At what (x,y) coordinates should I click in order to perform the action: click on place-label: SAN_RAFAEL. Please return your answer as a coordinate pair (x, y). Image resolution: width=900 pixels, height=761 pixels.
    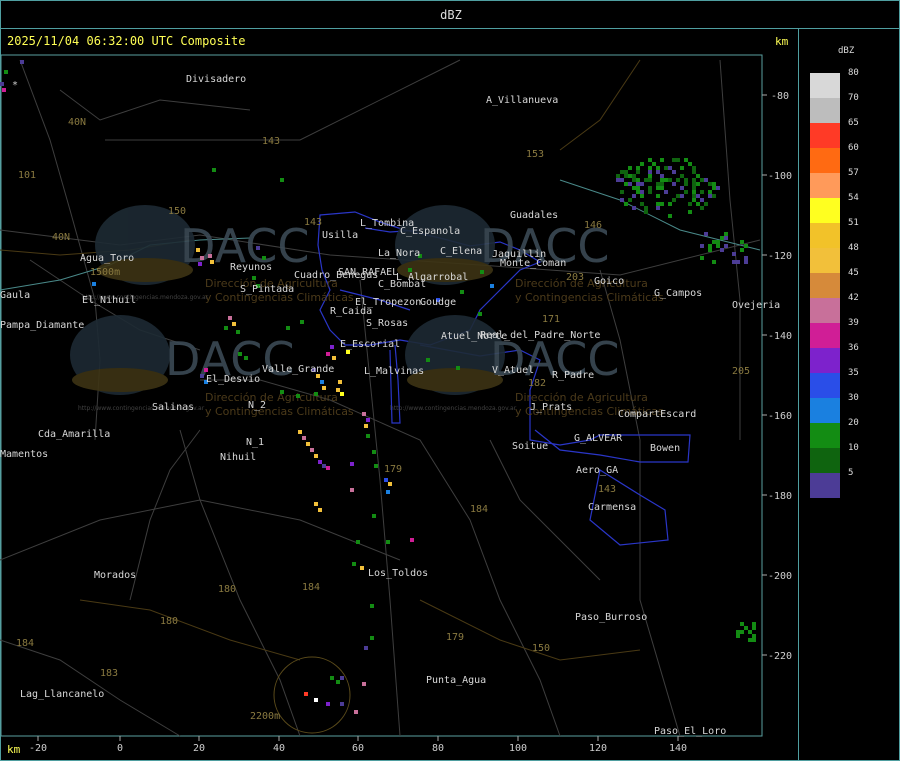
    Looking at the image, I should click on (368, 272).